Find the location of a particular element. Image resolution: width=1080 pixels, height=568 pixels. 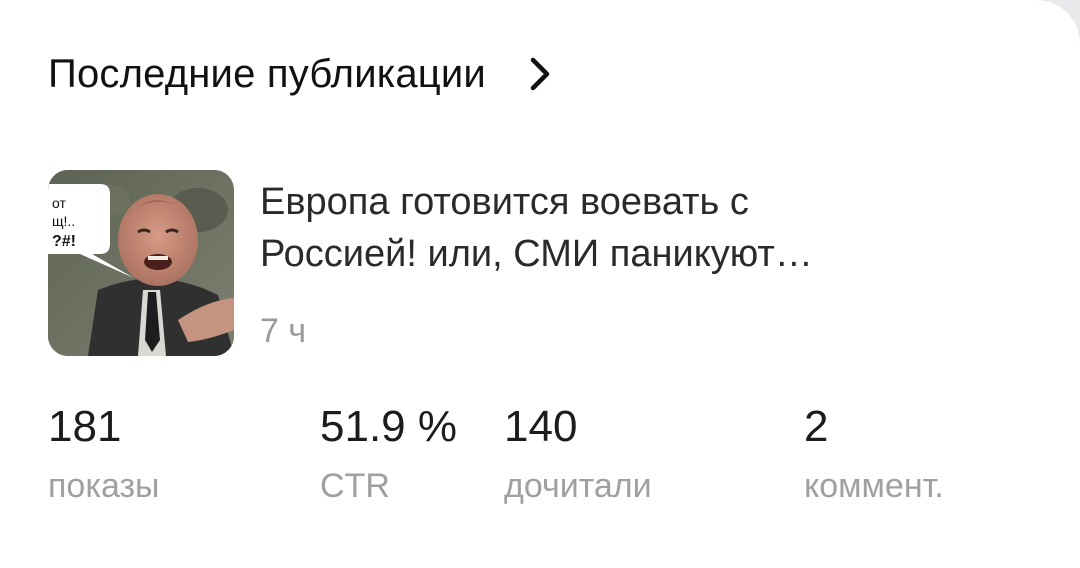

stat-ctr-label: CTR is located at coordinates (355, 486).